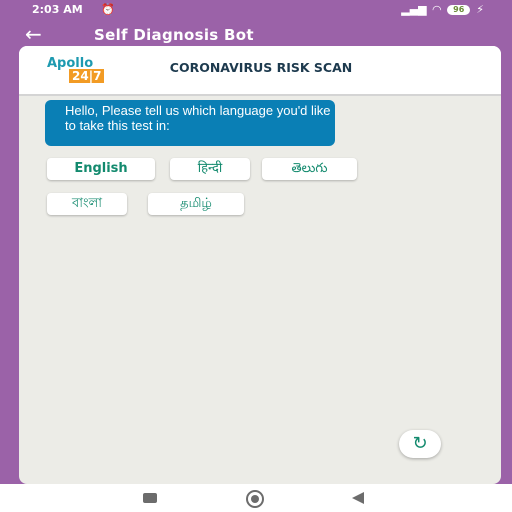  What do you see at coordinates (414, 9) in the screenshot?
I see `signal-icon: ▂▄▆` at bounding box center [414, 9].